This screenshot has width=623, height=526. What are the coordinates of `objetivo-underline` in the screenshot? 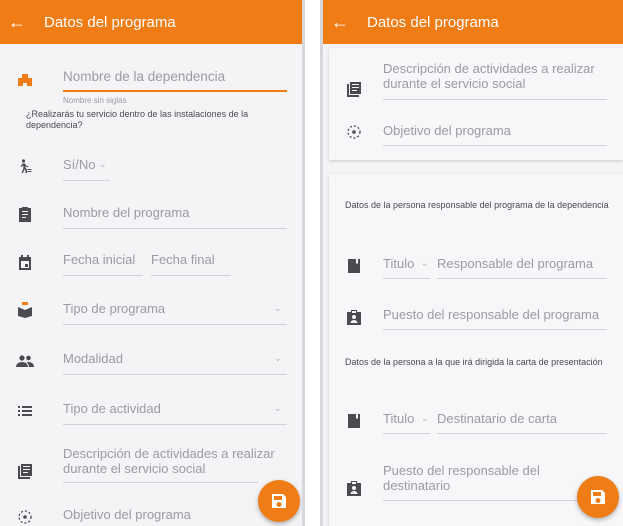 It's located at (495, 145).